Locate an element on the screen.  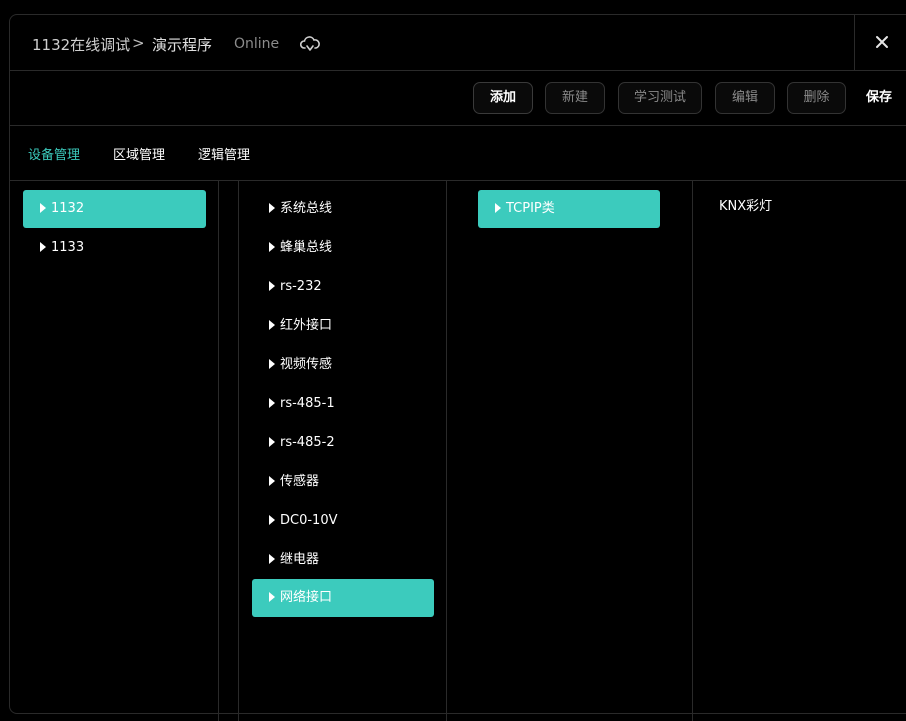
edit-button: 编辑 is located at coordinates (745, 98).